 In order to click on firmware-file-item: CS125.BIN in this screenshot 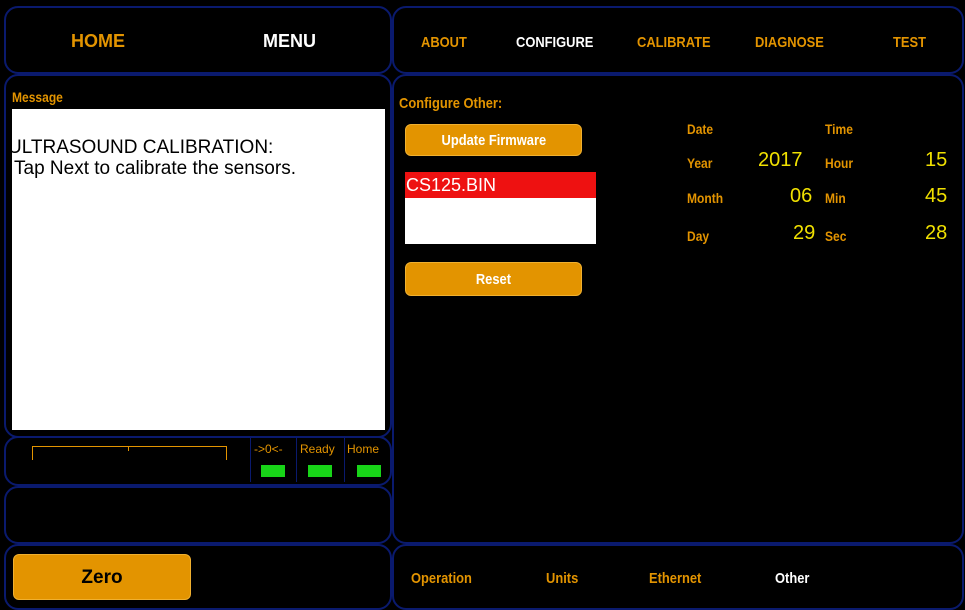, I will do `click(500, 185)`.